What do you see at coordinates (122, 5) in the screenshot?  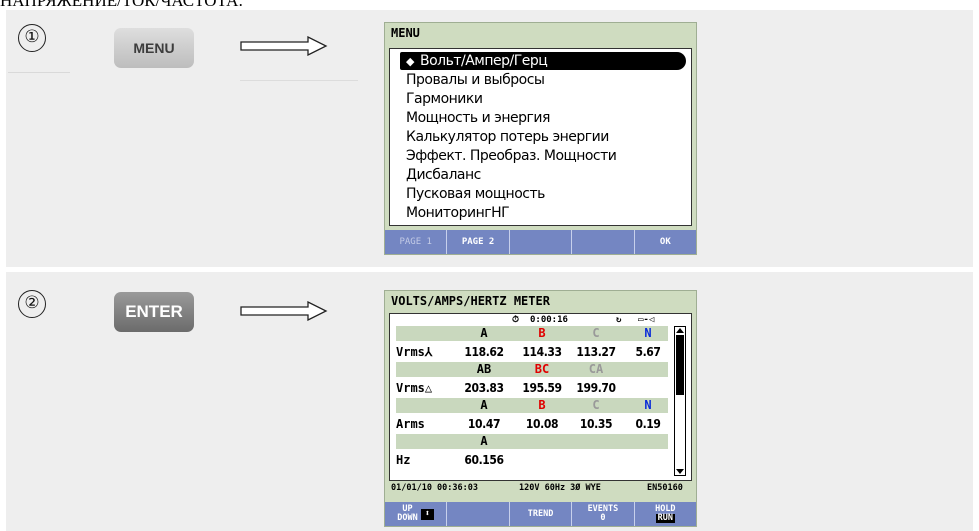 I see `page-heading-text: НАПРЯЖЕНИЕ/ТОК/ЧАСТОТА:` at bounding box center [122, 5].